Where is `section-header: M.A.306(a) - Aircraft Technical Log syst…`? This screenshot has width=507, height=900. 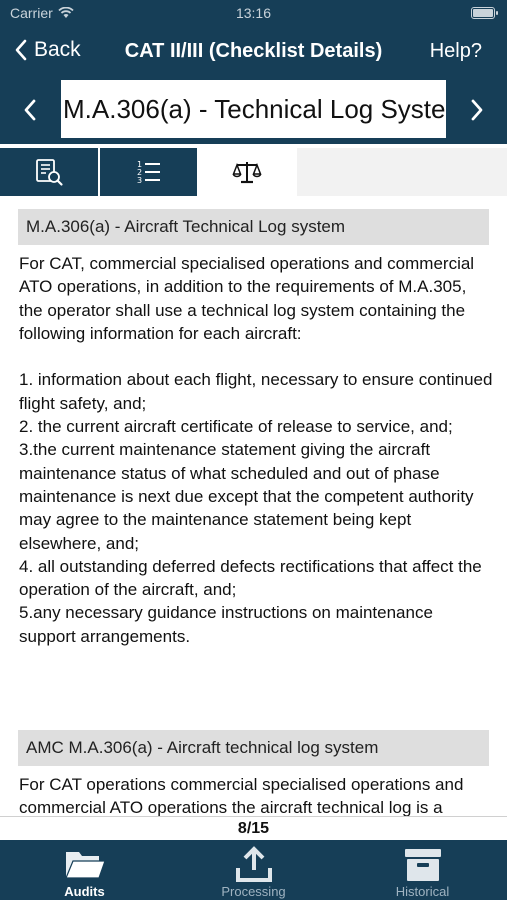
section-header: M.A.306(a) - Aircraft Technical Log syst… is located at coordinates (253, 227).